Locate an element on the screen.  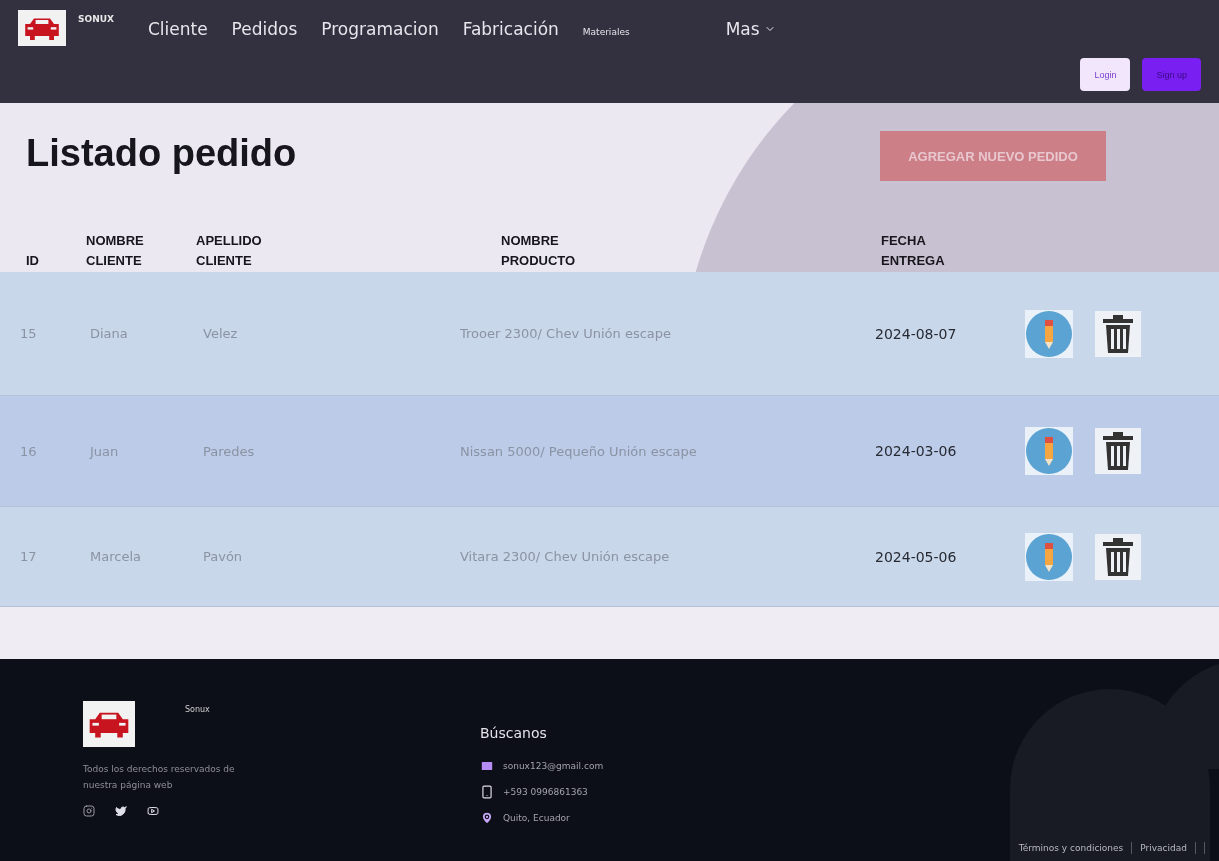
page-title: Listado pedido is located at coordinates (161, 153).